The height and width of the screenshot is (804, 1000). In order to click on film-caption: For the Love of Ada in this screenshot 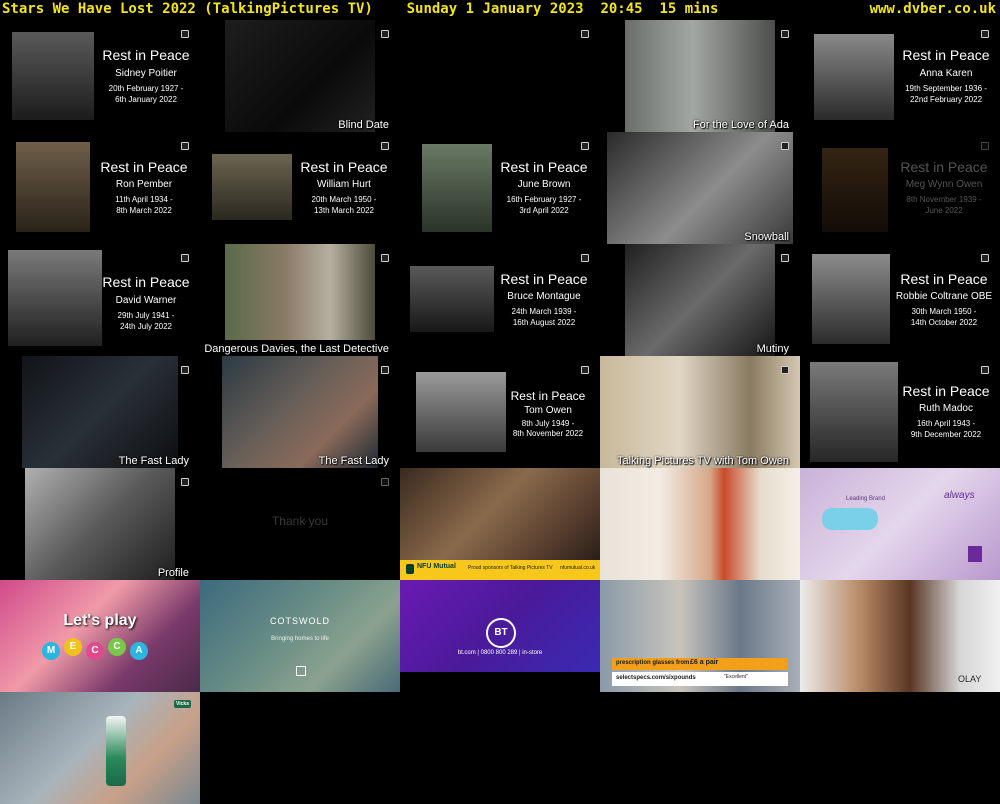, I will do `click(740, 125)`.